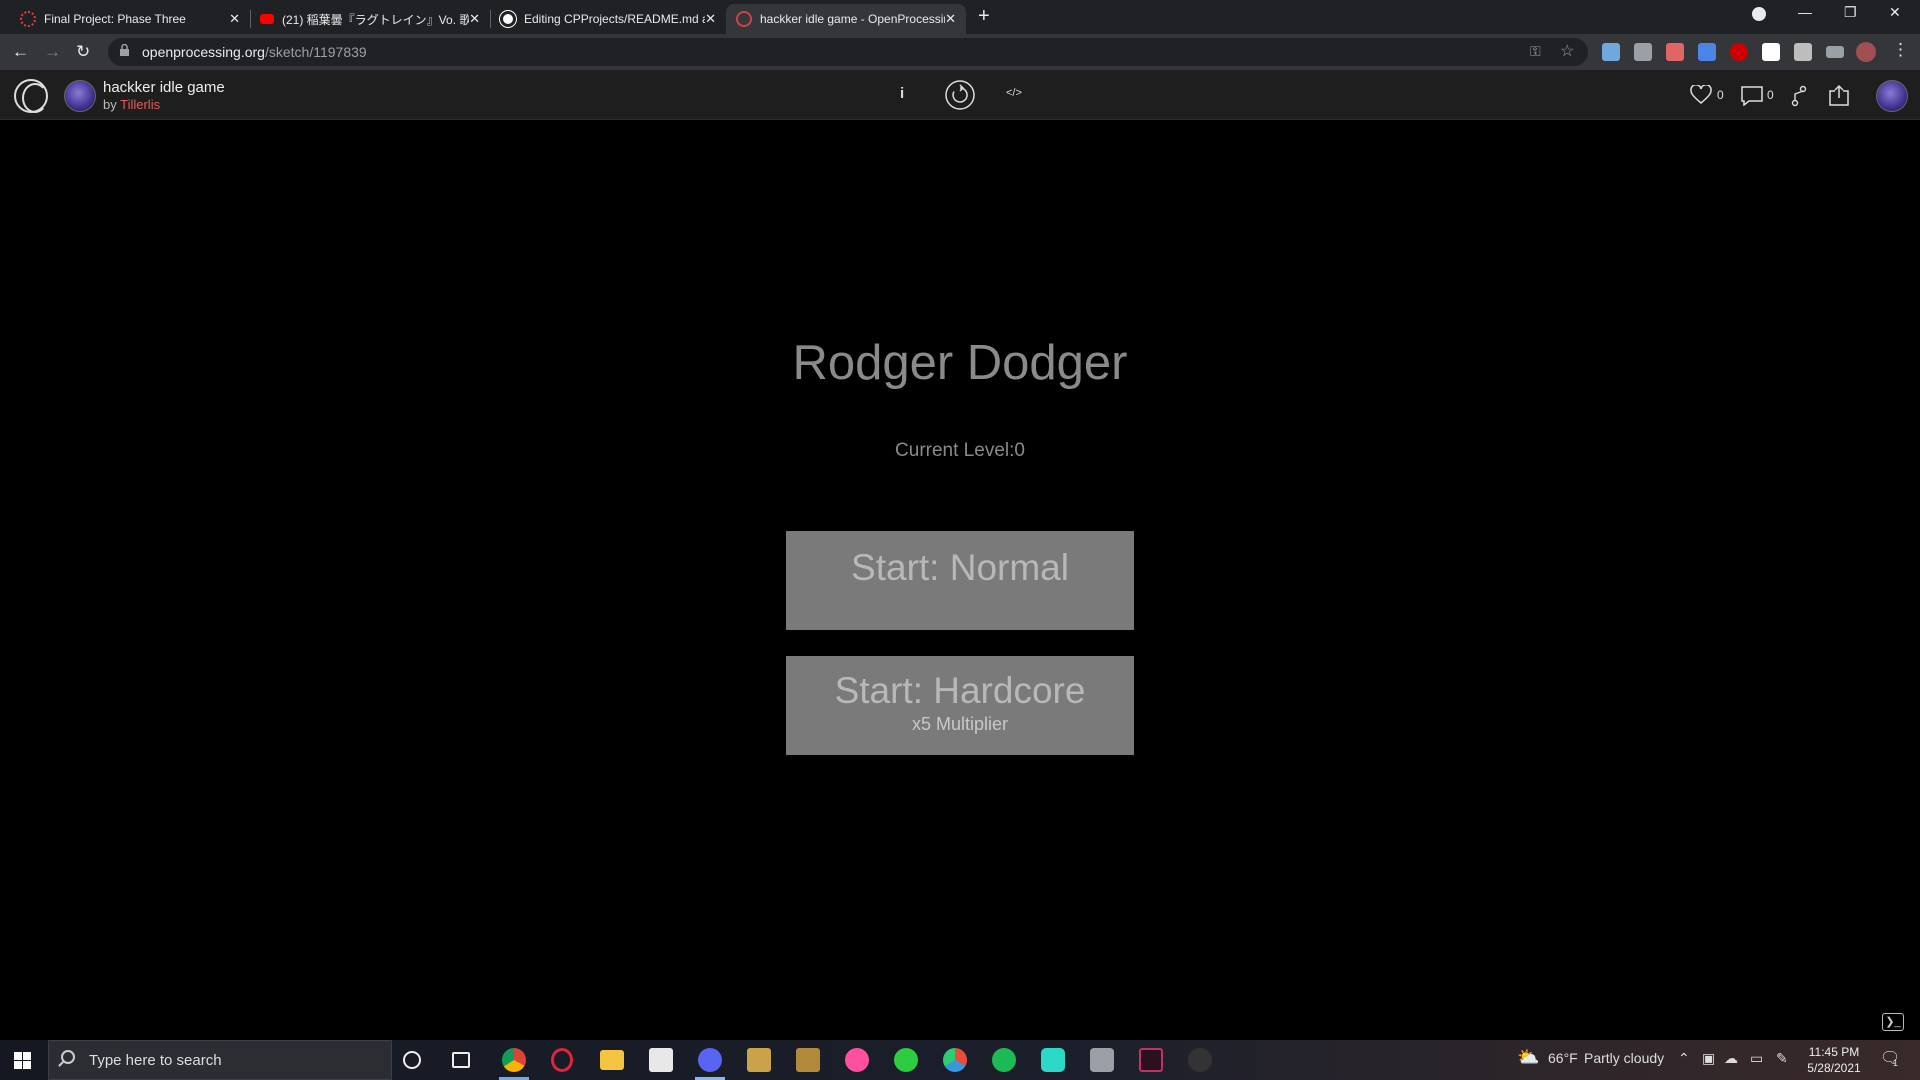 This screenshot has height=1080, width=1920. What do you see at coordinates (376, 19) in the screenshot?
I see `tab-title: (21) 稲葉曇『ラグトレイン』Vo. 歌愛ユキ` at bounding box center [376, 19].